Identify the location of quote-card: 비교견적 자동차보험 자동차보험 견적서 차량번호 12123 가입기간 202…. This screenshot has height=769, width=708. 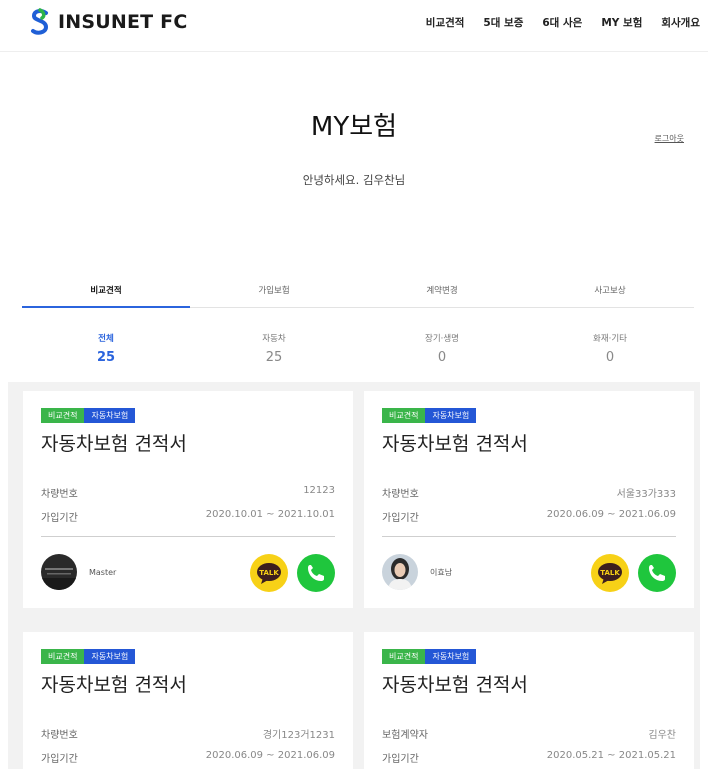
(188, 499).